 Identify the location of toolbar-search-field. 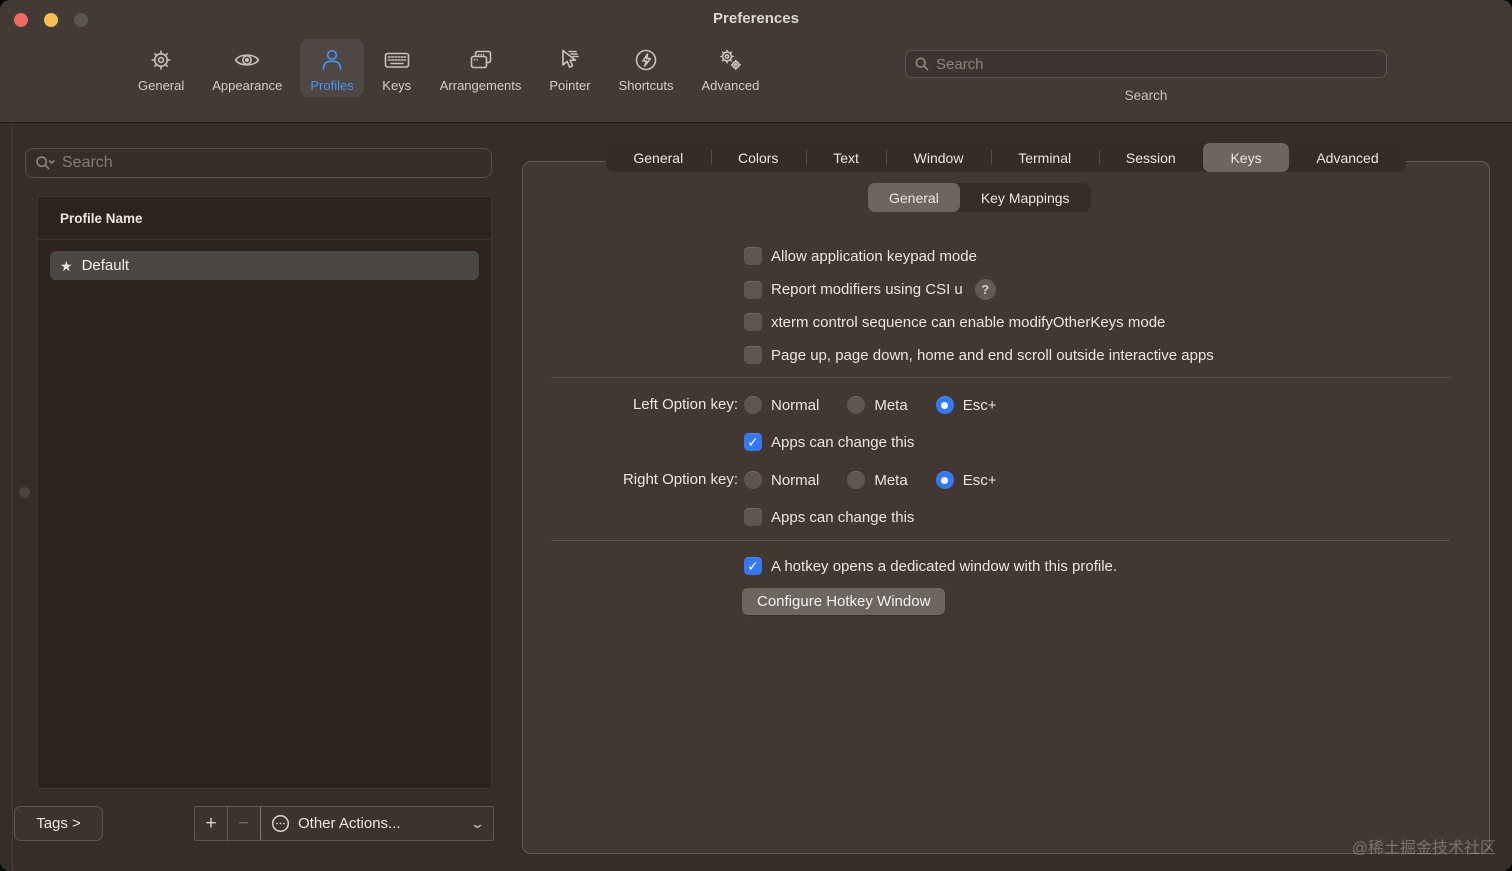
(1146, 64).